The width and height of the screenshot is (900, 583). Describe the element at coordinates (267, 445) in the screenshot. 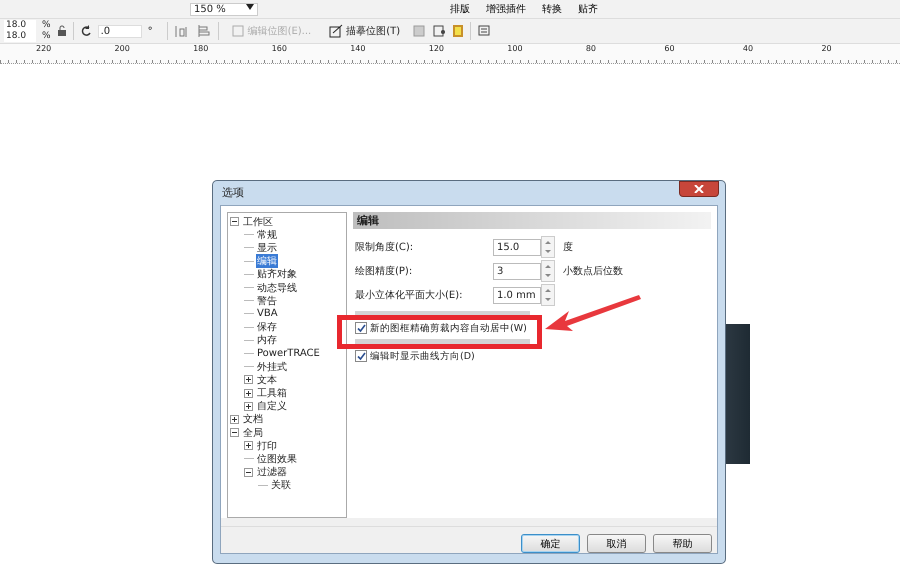

I see `tree-item: 打印` at that location.